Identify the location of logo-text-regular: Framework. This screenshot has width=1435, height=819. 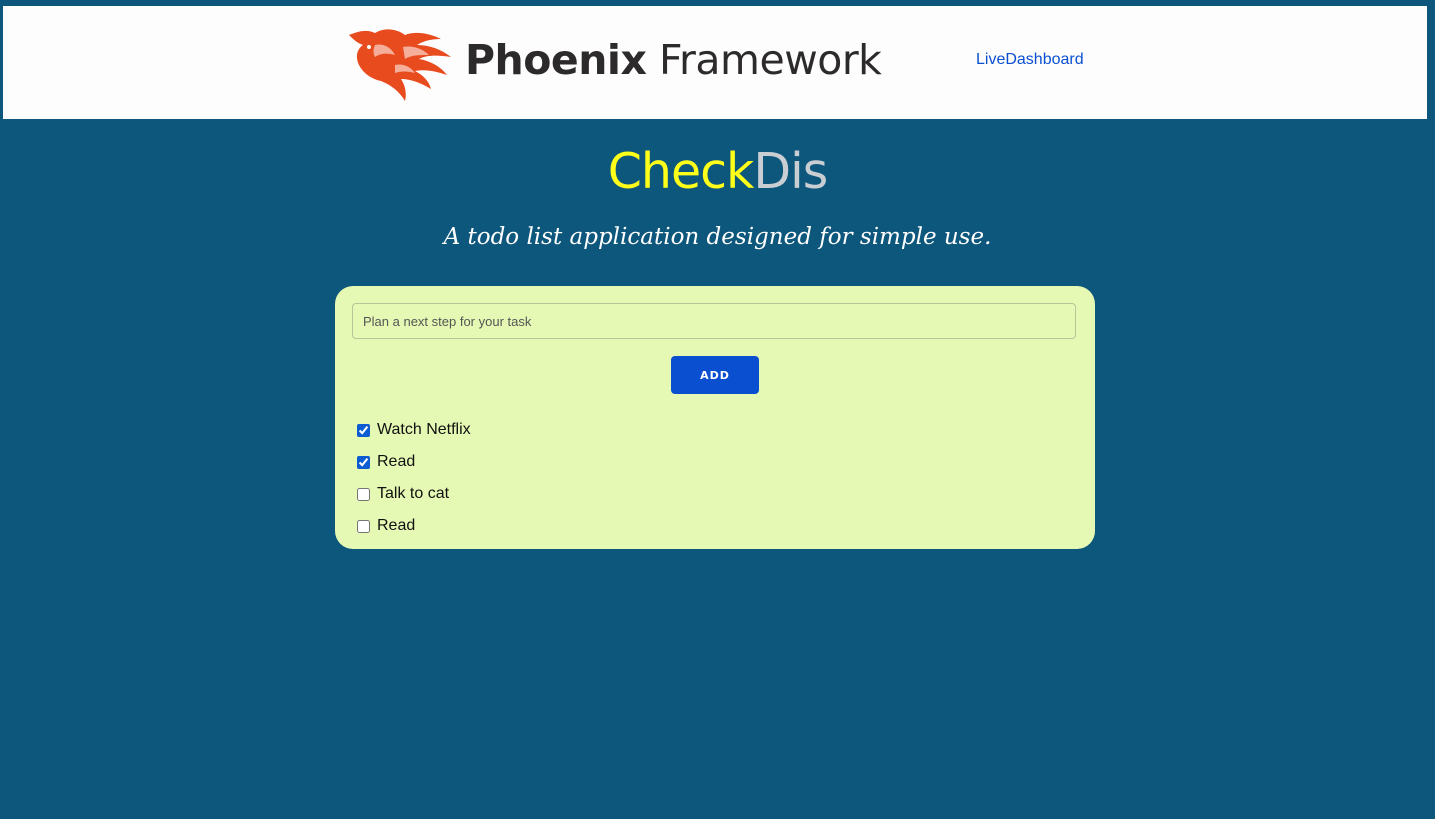
(770, 60).